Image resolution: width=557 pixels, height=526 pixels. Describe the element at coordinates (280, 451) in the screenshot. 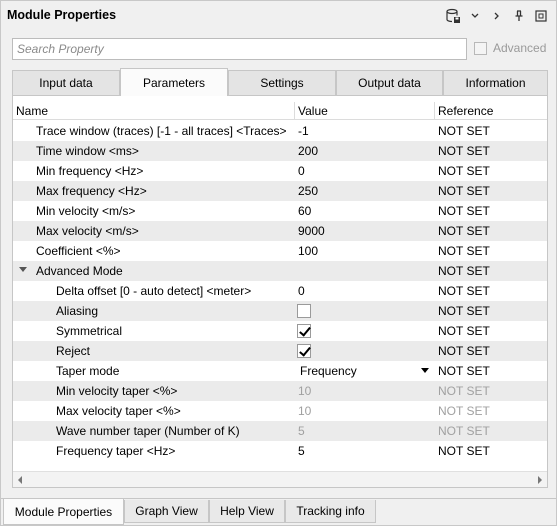

I see `table-row: Frequency taper <Hz> 5 NOT SET` at that location.